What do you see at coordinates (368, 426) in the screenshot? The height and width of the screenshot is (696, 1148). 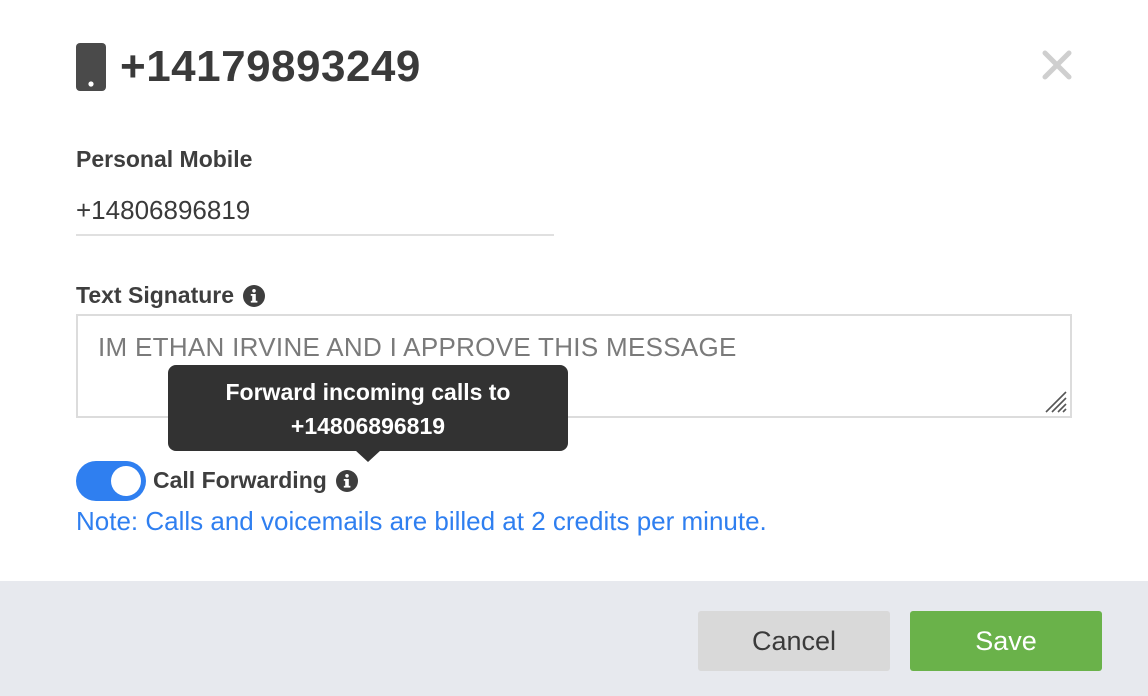 I see `tooltip-line-2: +14806896819` at bounding box center [368, 426].